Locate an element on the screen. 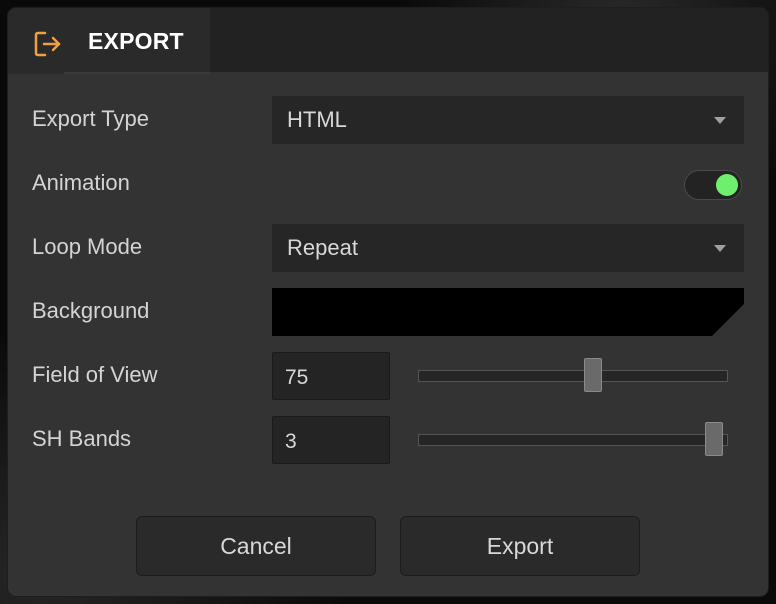 This screenshot has height=604, width=776. export-type-value: HTML is located at coordinates (317, 119).